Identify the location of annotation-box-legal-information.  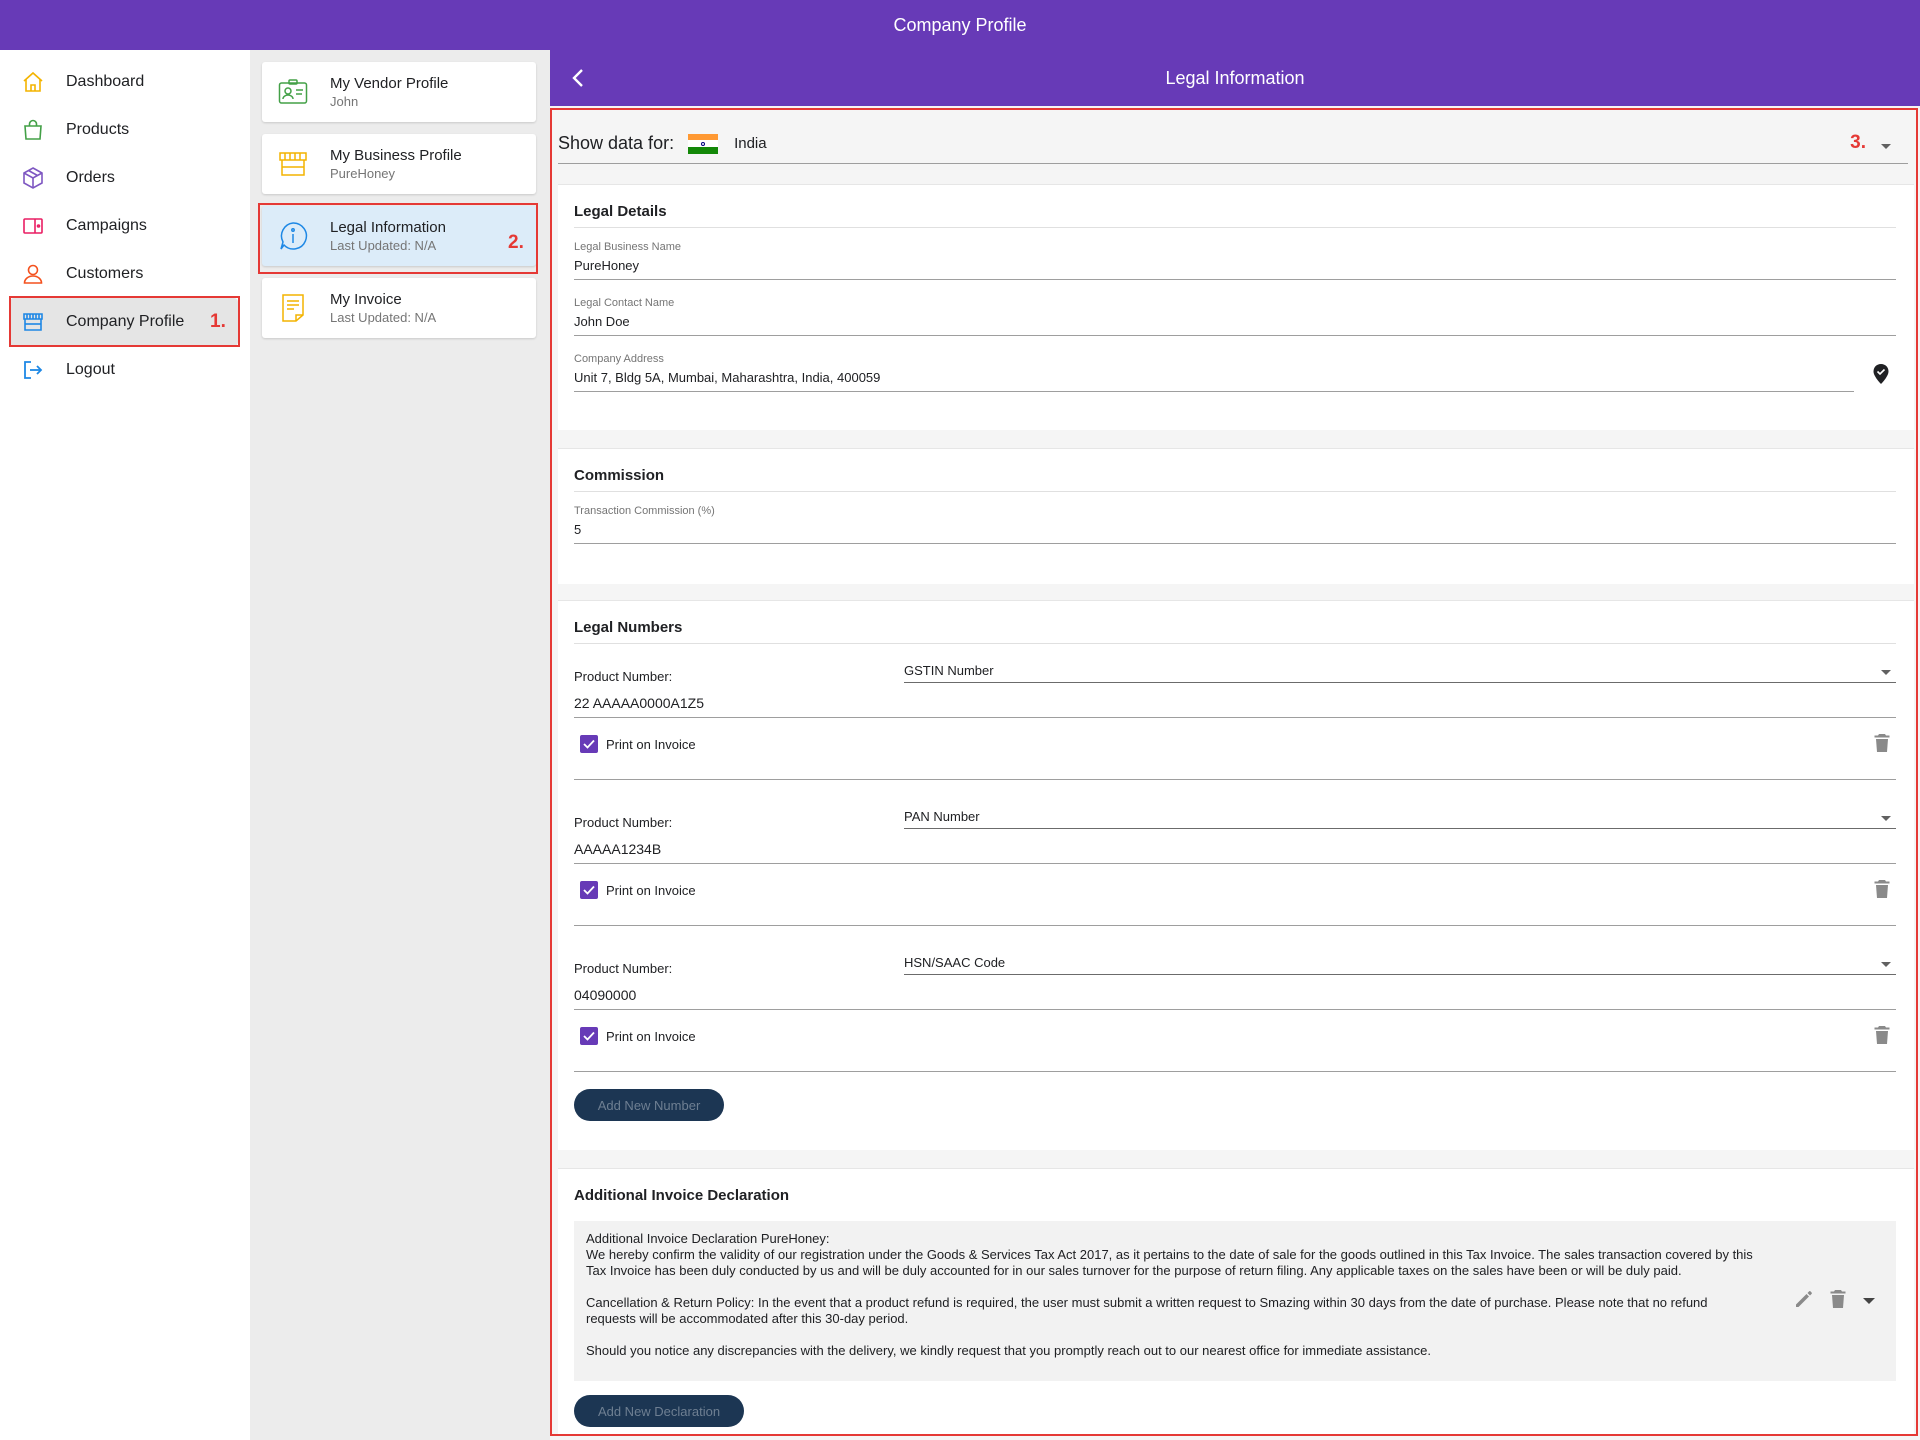
(398, 238).